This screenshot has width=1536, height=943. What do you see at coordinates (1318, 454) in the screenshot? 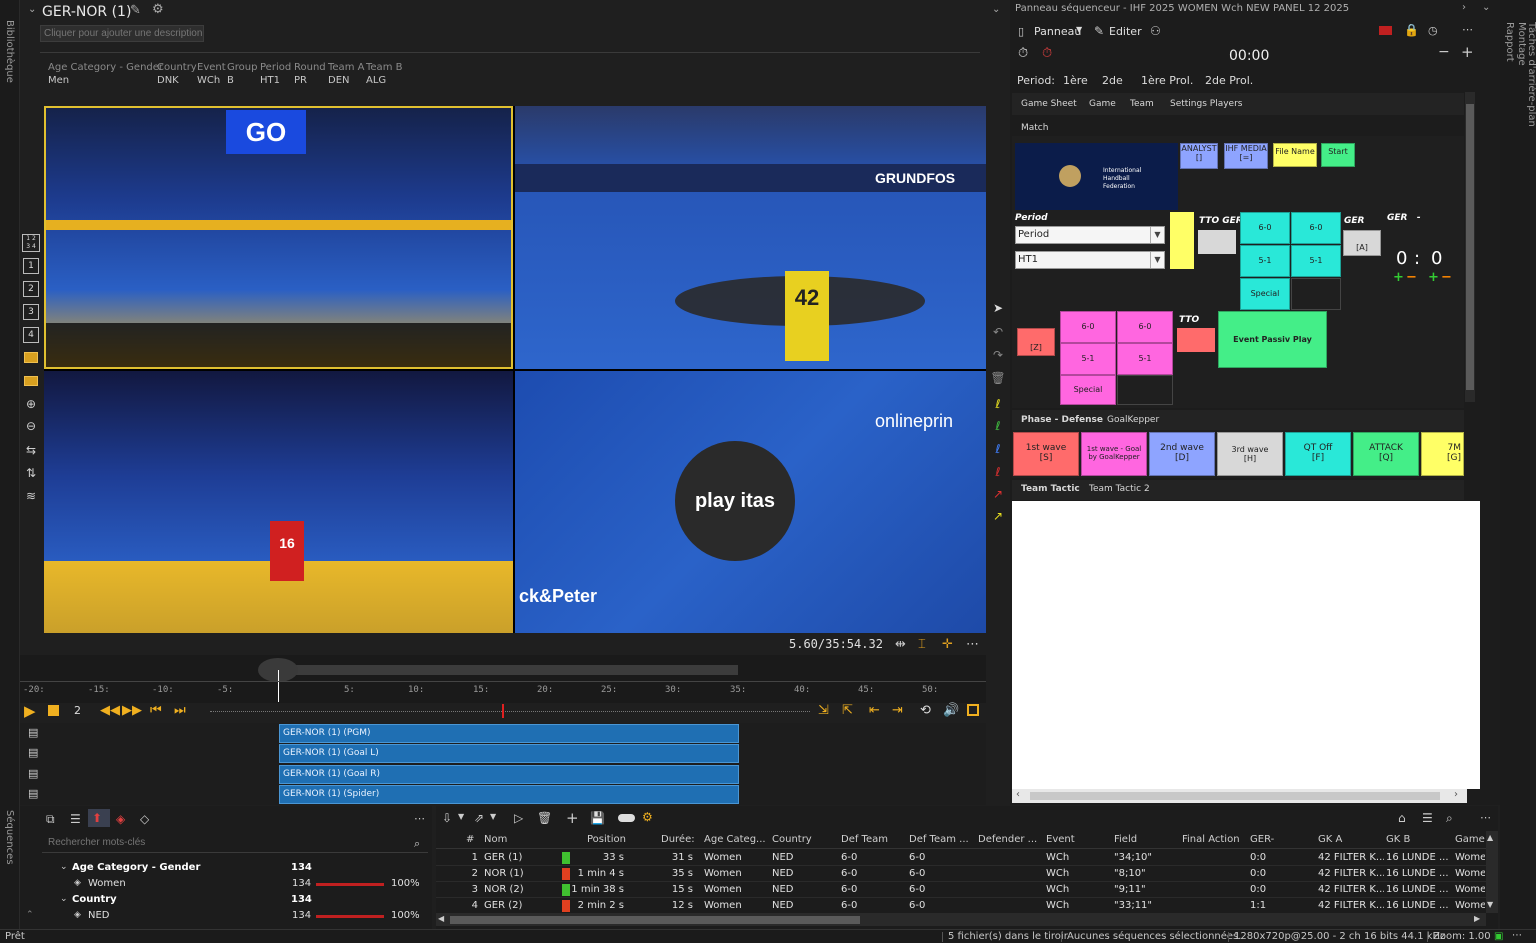
I see `phase-qt-off: QT Off [F]` at bounding box center [1318, 454].